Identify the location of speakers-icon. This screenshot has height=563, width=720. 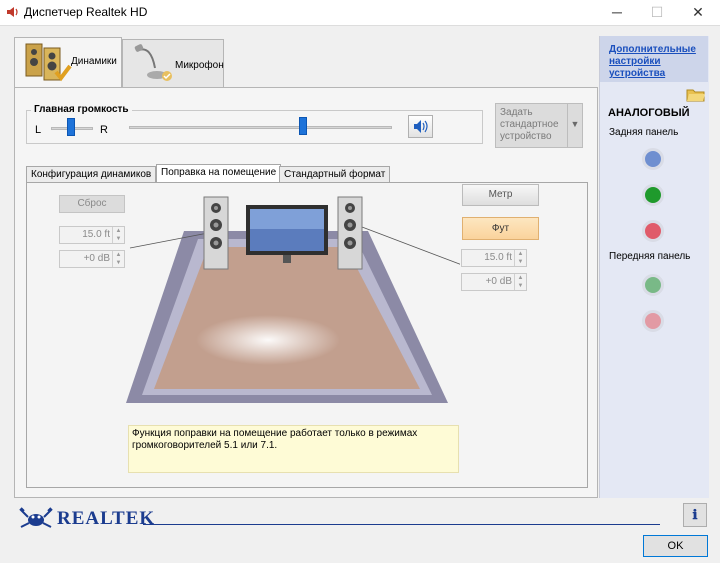
(48, 62).